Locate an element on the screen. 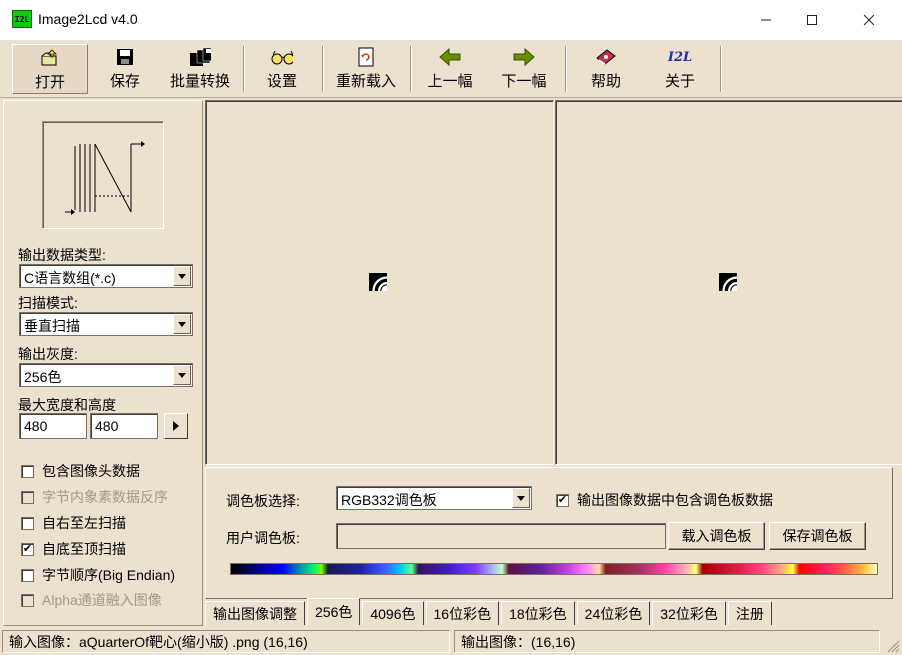 The height and width of the screenshot is (655, 902). about-button: I2L 关于 is located at coordinates (680, 69).